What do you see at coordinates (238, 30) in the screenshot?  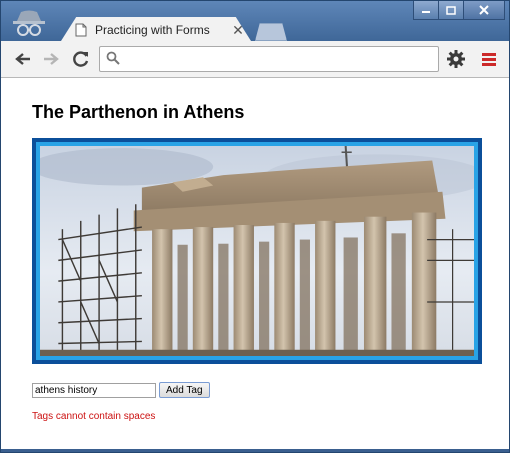 I see `close-tab-icon: ✕` at bounding box center [238, 30].